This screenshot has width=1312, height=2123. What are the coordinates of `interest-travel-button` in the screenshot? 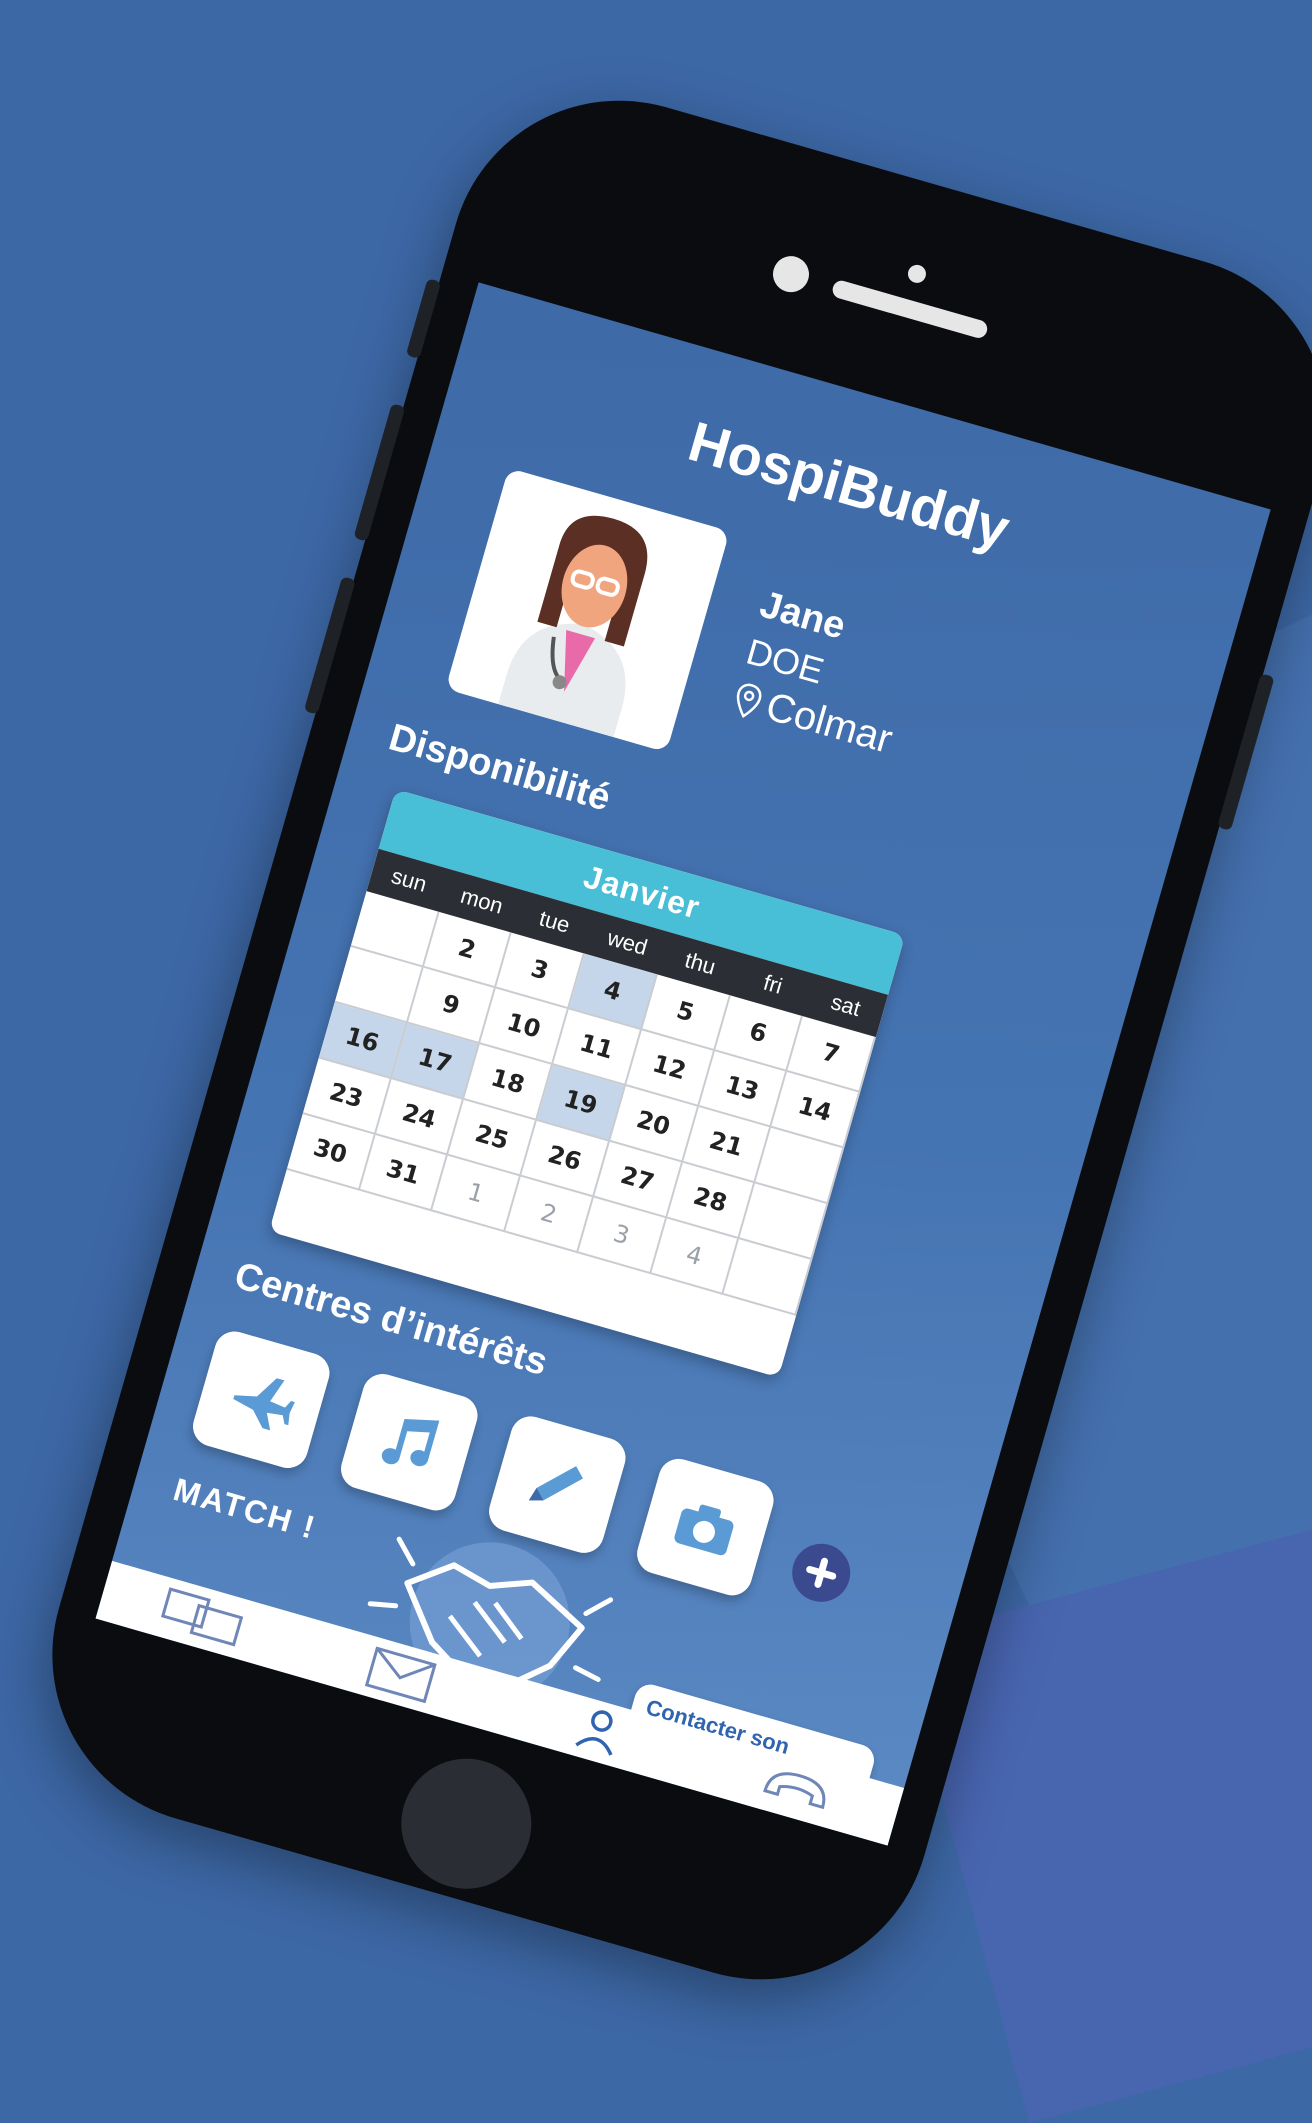 It's located at (261, 1399).